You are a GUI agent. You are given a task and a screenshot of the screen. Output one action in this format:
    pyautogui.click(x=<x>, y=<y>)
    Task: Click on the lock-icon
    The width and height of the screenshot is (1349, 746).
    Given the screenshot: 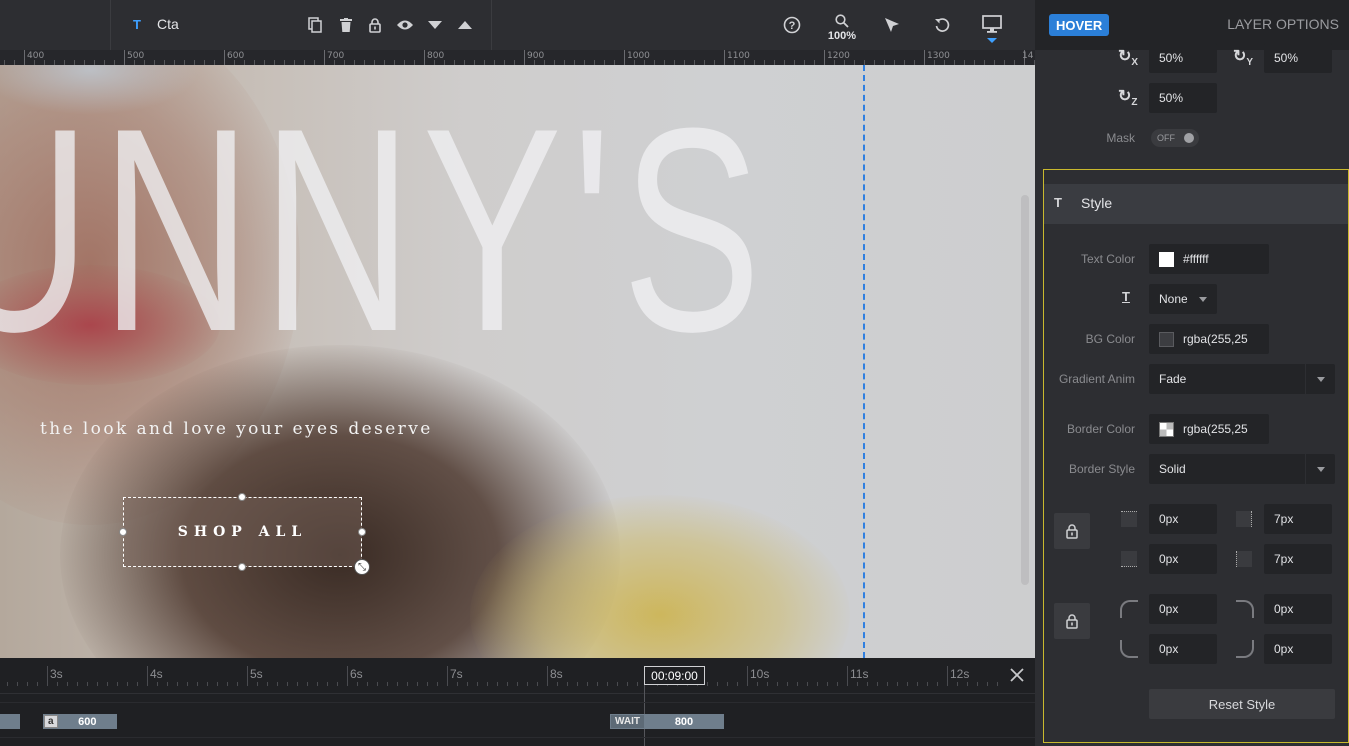 What is the action you would take?
    pyautogui.click(x=375, y=25)
    